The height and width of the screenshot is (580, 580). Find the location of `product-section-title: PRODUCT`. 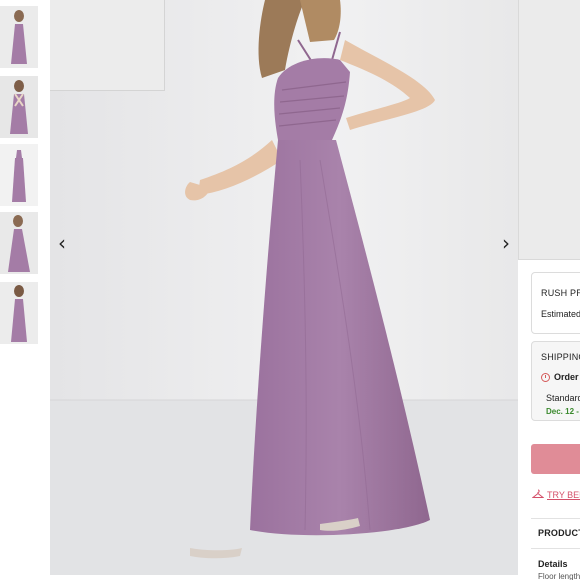

product-section-title: PRODUCT is located at coordinates (559, 533).